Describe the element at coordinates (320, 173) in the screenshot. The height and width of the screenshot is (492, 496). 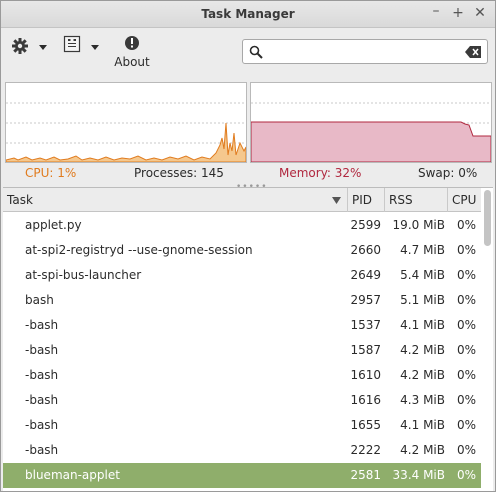
I see `memory-status: Memory: 32%` at that location.